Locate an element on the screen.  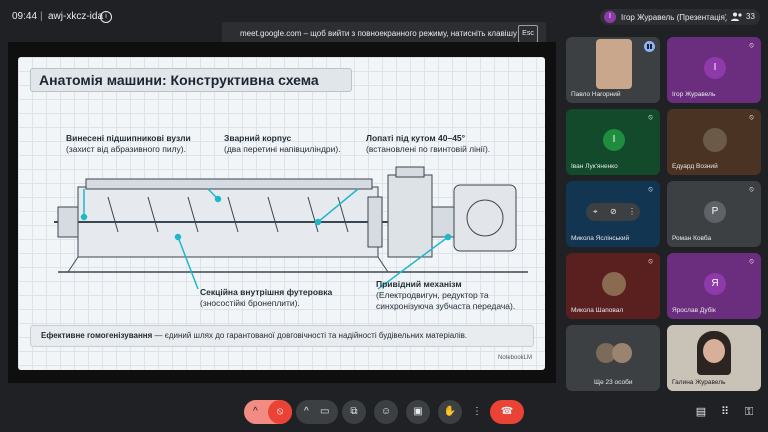
label-drive-sub2: синхронізуюча зубчаста передача). is located at coordinates (446, 306).